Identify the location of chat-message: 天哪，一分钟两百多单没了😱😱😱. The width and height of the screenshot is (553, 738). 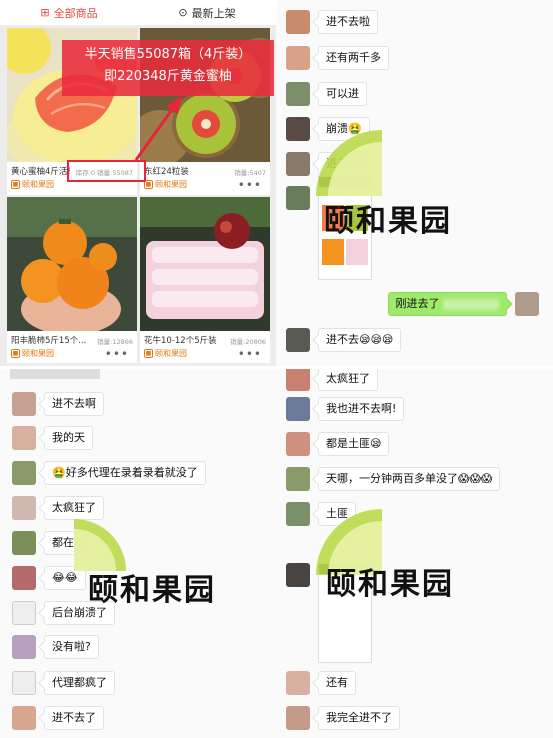
(393, 479).